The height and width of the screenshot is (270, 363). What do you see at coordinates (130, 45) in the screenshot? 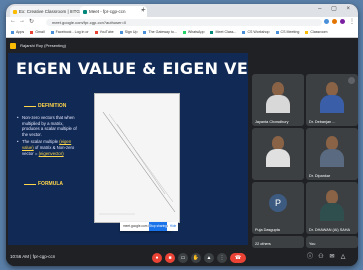
I see `presenter-bar: Rajarshi Roy (Presenting)` at bounding box center [130, 45].